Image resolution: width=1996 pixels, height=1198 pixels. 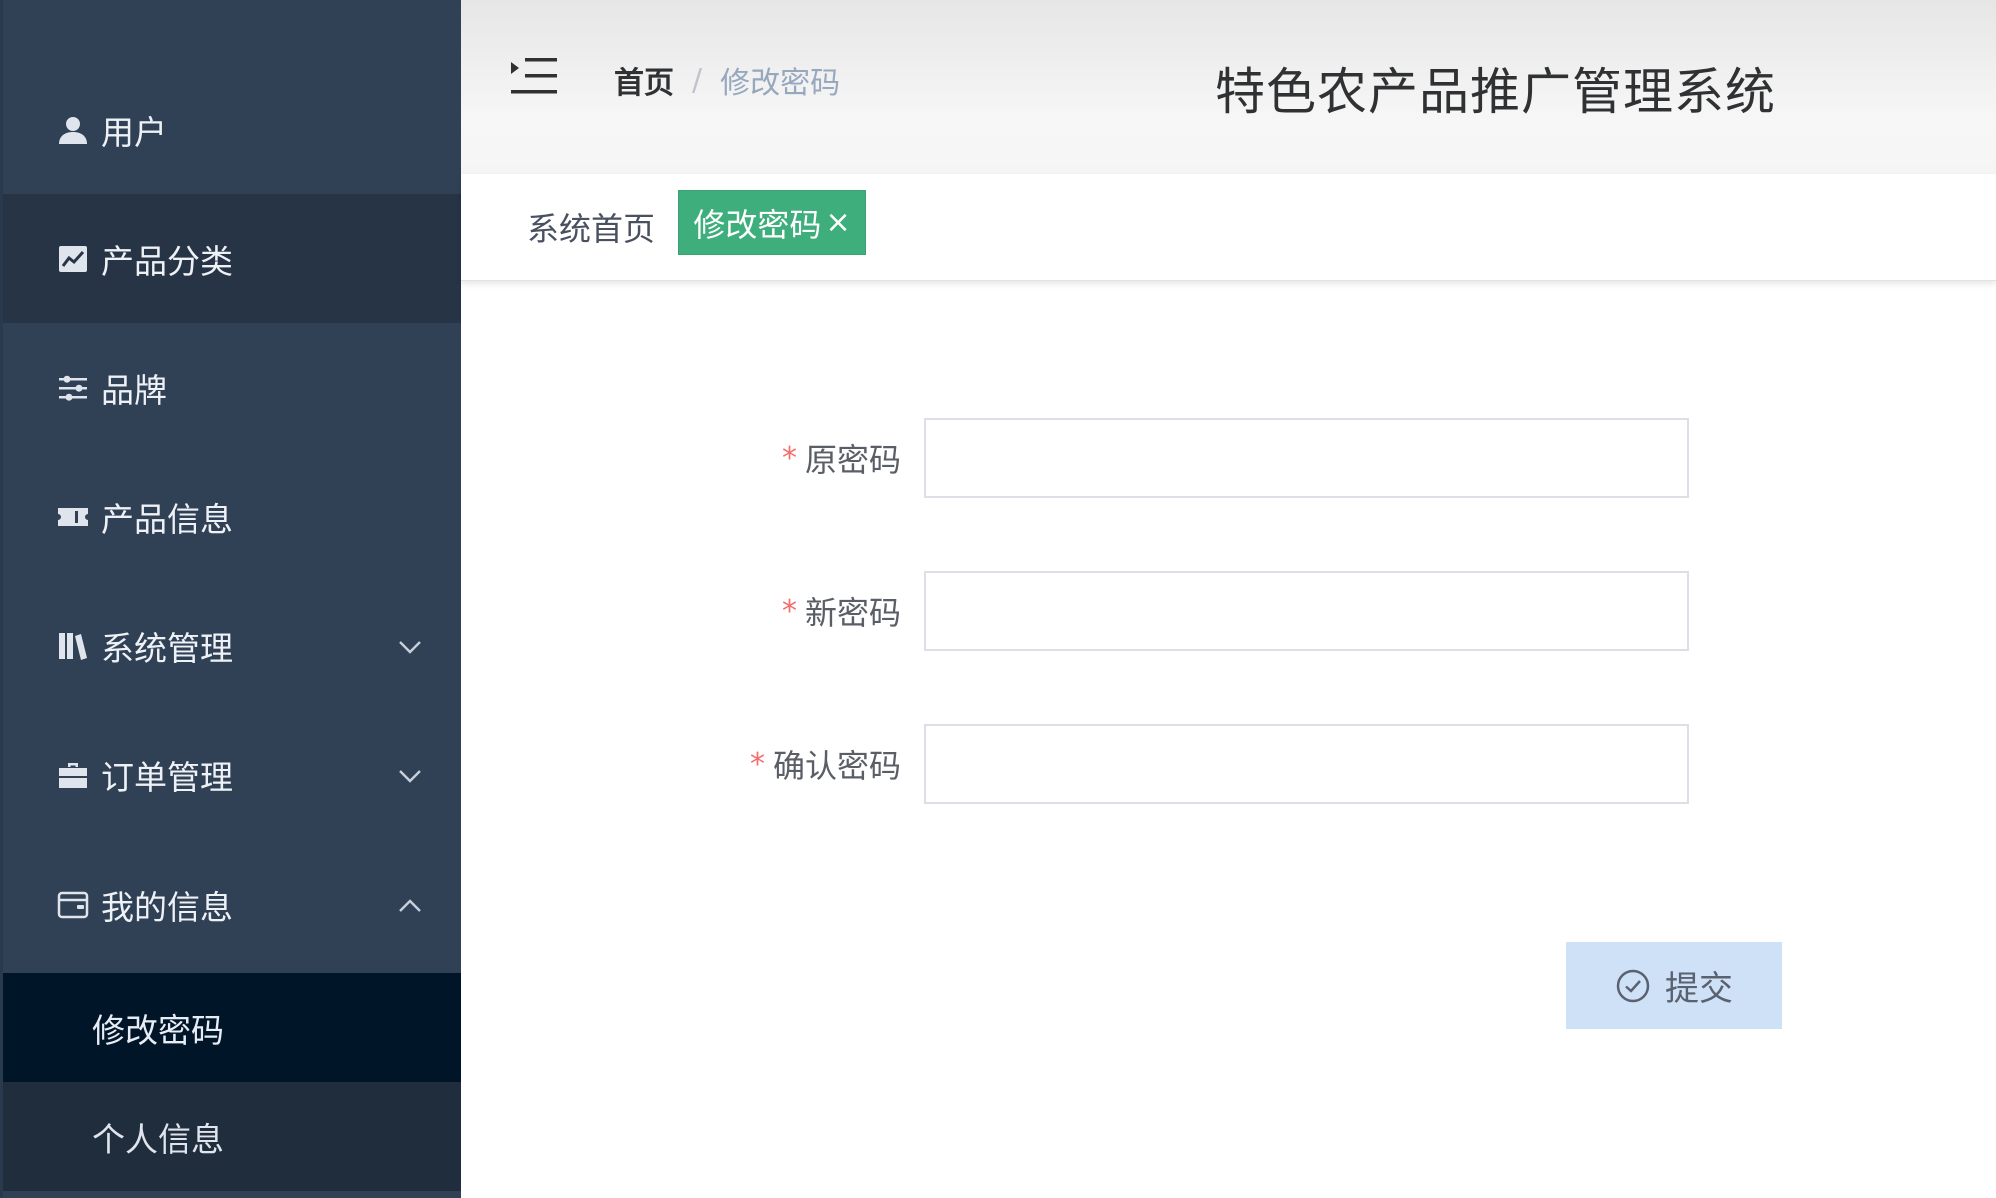 What do you see at coordinates (167, 648) in the screenshot?
I see `sidebar-item-label: 系统管理` at bounding box center [167, 648].